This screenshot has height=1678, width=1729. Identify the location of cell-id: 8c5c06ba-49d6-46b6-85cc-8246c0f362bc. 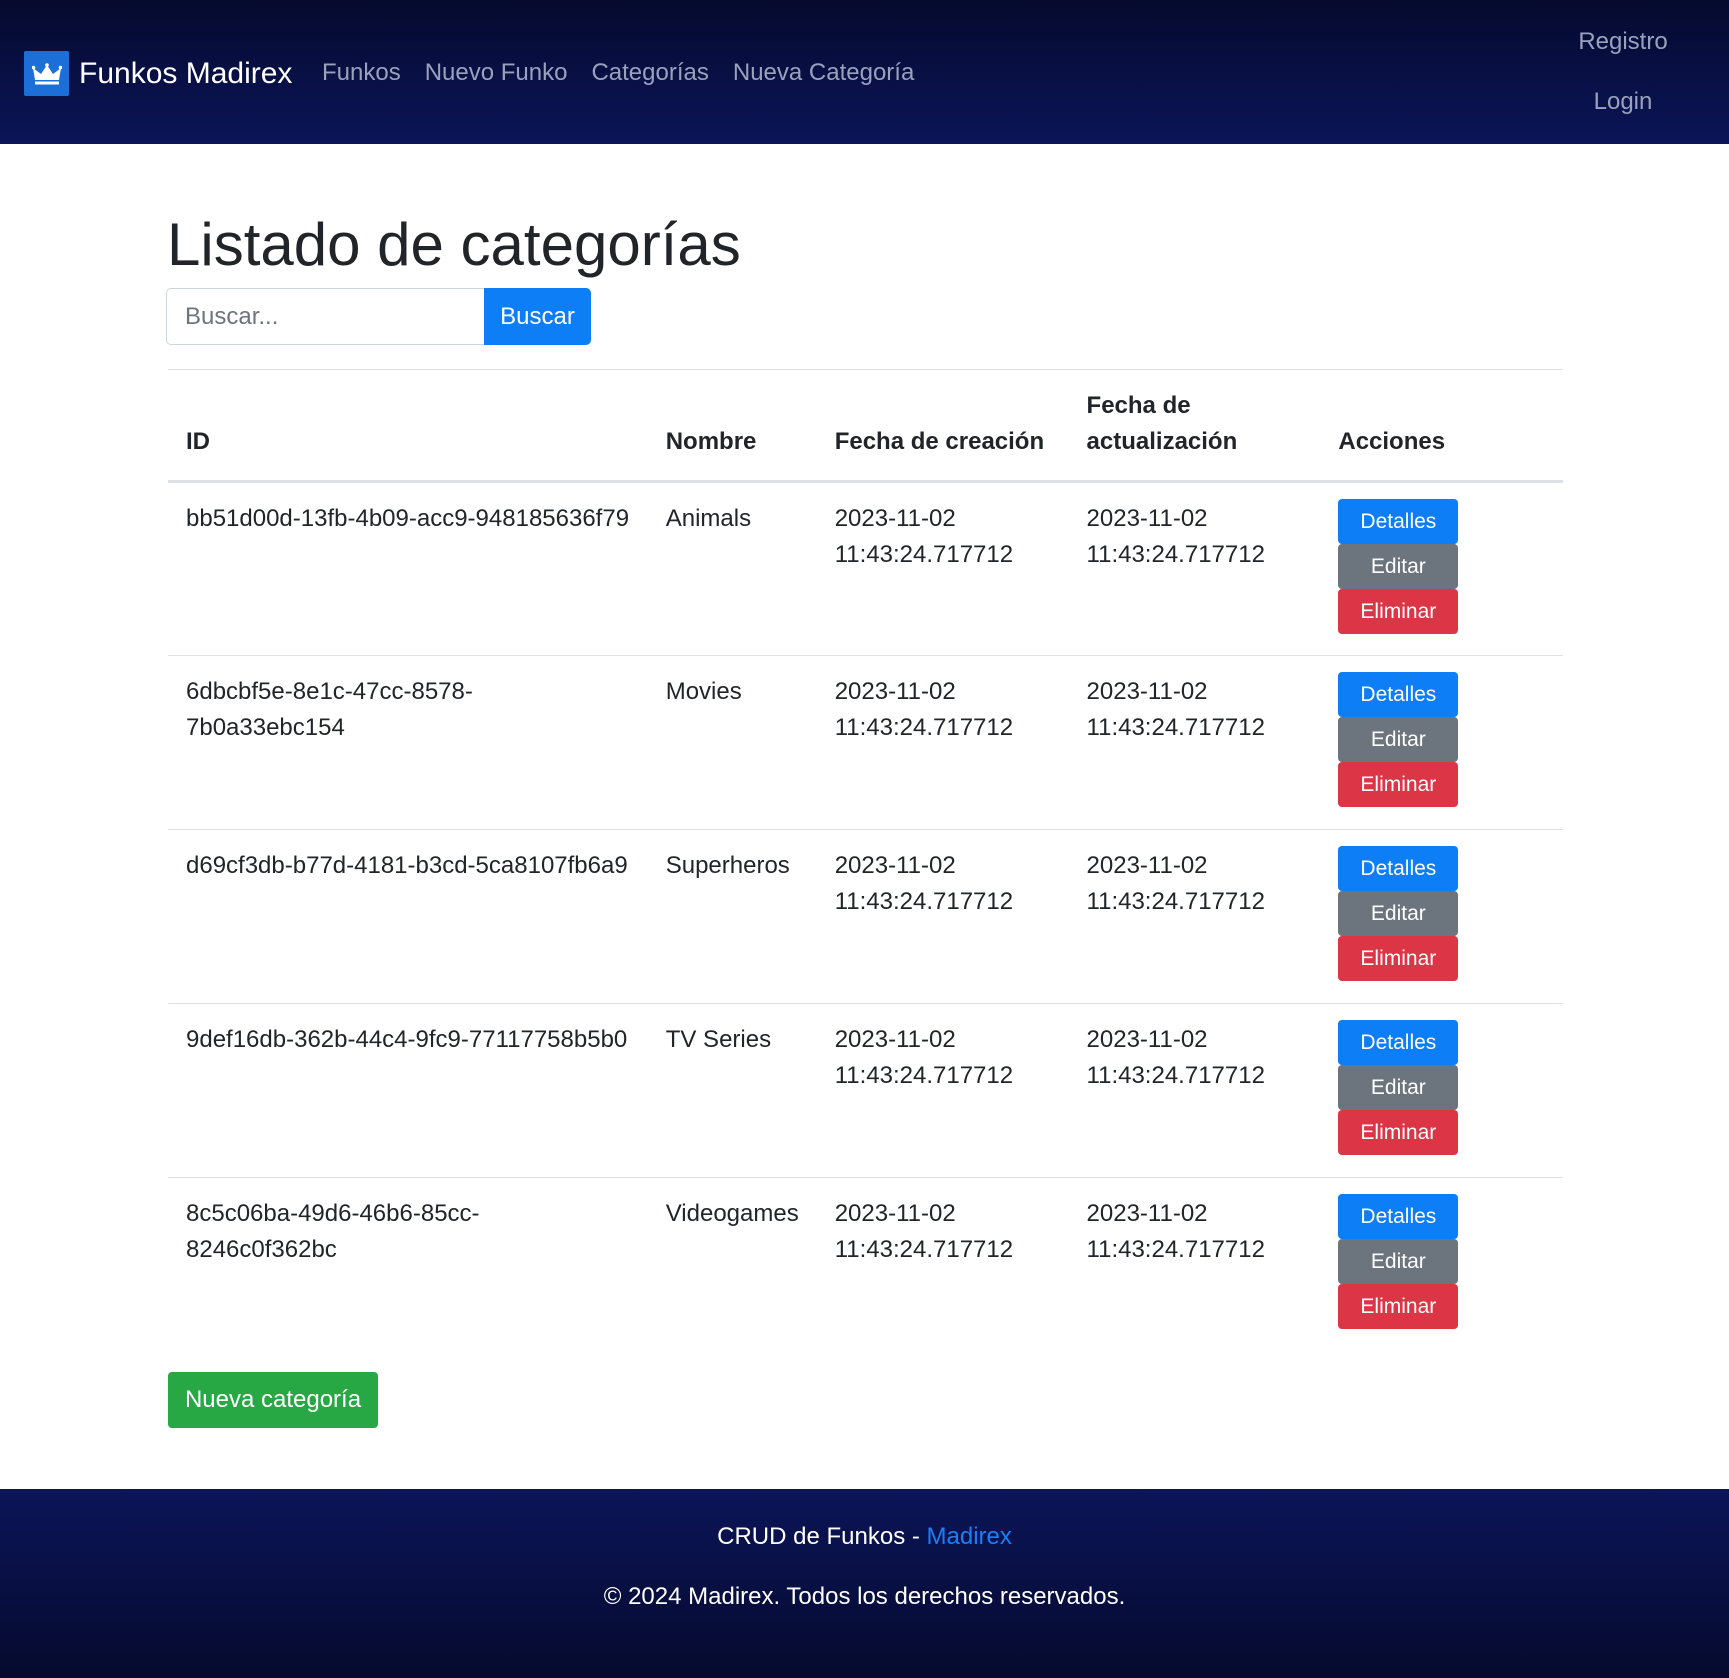
(333, 1231).